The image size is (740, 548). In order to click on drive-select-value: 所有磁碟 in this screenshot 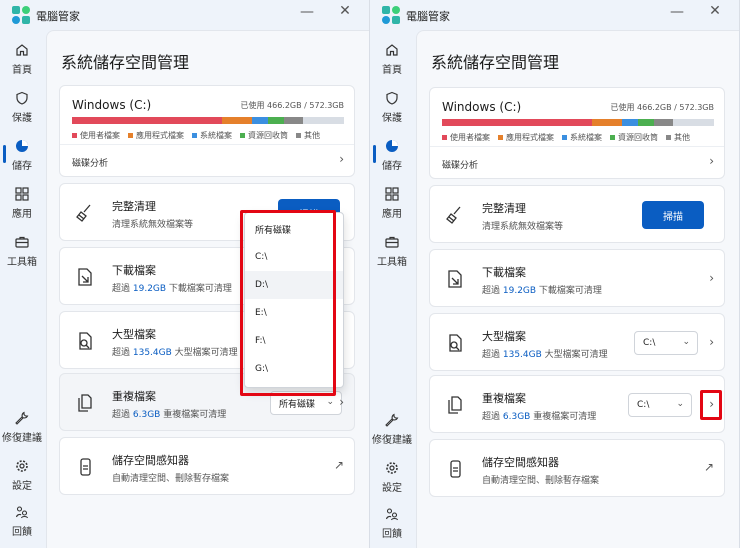, I will do `click(297, 404)`.